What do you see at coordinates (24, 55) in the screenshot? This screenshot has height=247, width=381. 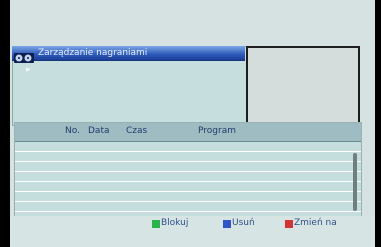 I see `film-reel-icon` at bounding box center [24, 55].